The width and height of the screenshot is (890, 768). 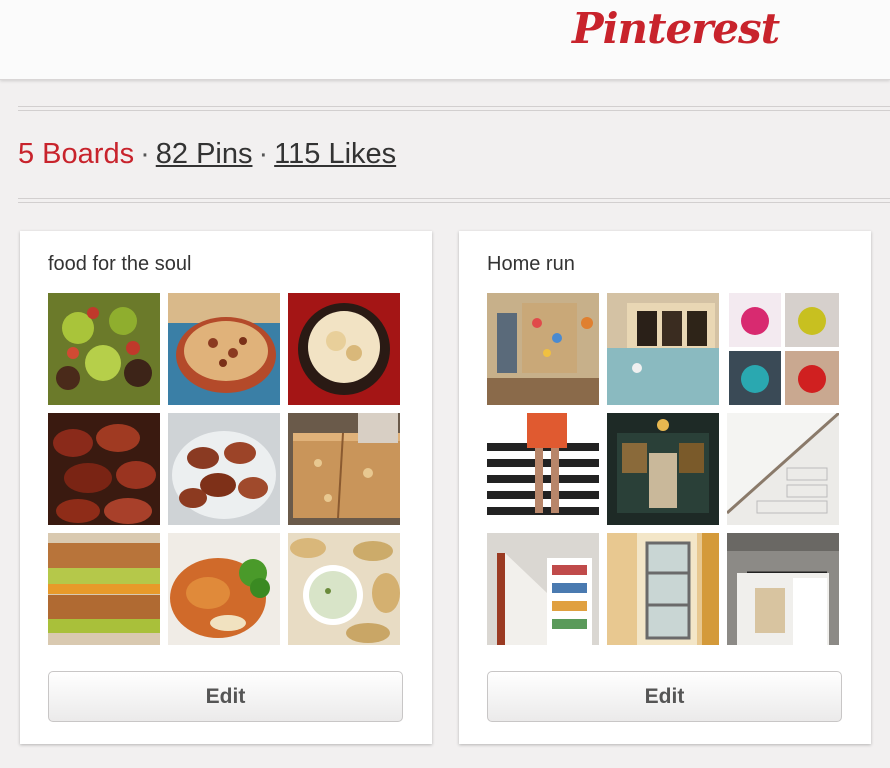 I want to click on pin-thumbnail-barn-door, so click(x=783, y=589).